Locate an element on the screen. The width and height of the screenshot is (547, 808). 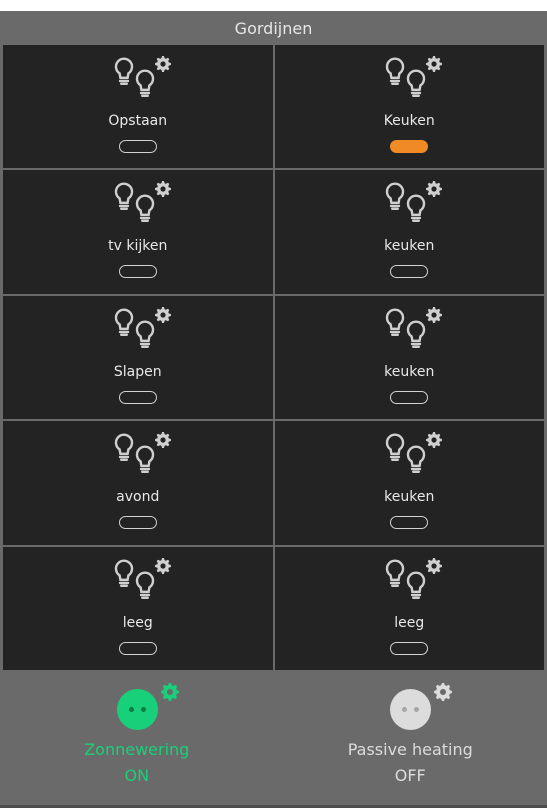
scene-label: Slapen is located at coordinates (137, 371).